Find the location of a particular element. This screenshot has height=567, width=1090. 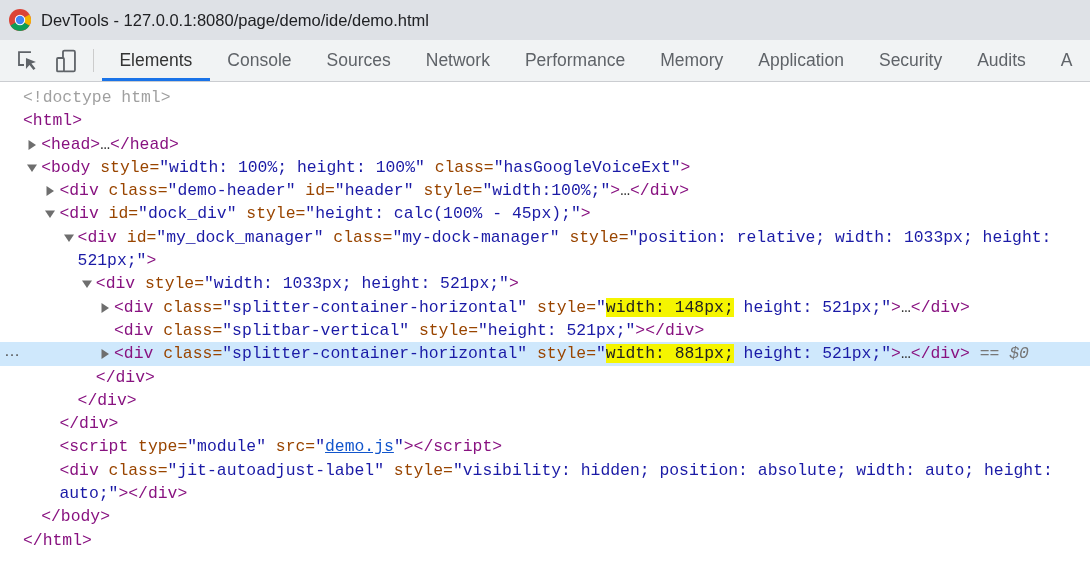

code-text: 521px;"> is located at coordinates (117, 261).